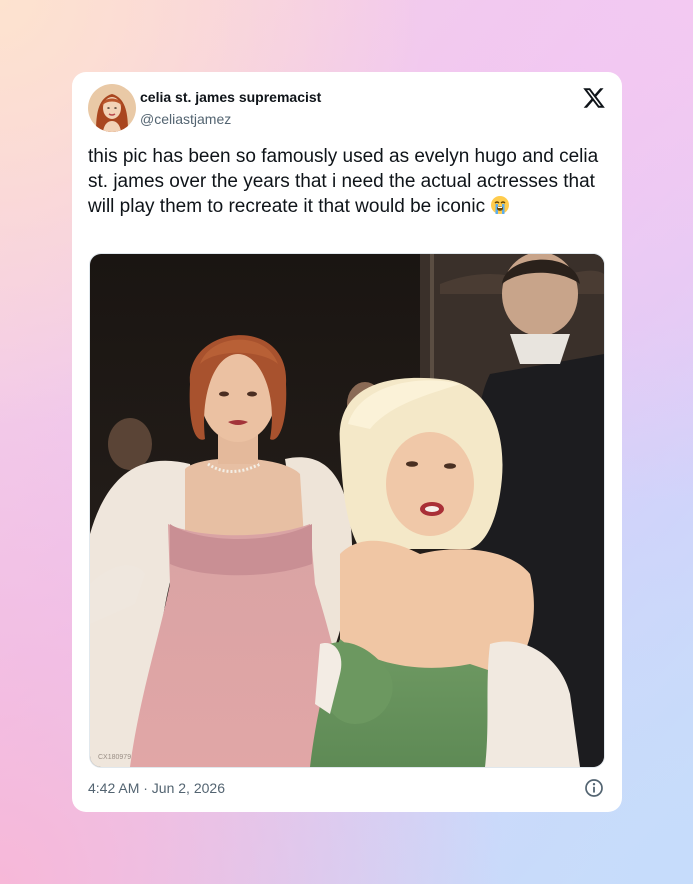 The height and width of the screenshot is (884, 693). I want to click on tweet-timestamp: 4:42 AM · Jun 2, 2026, so click(156, 788).